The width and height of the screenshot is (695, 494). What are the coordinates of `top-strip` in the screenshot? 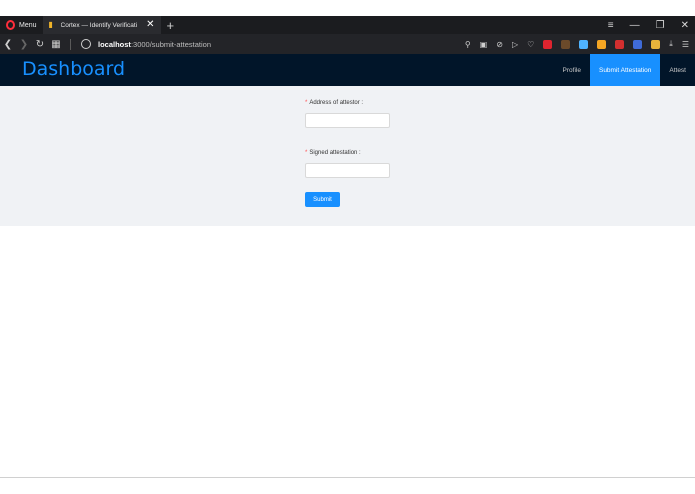 It's located at (347, 8).